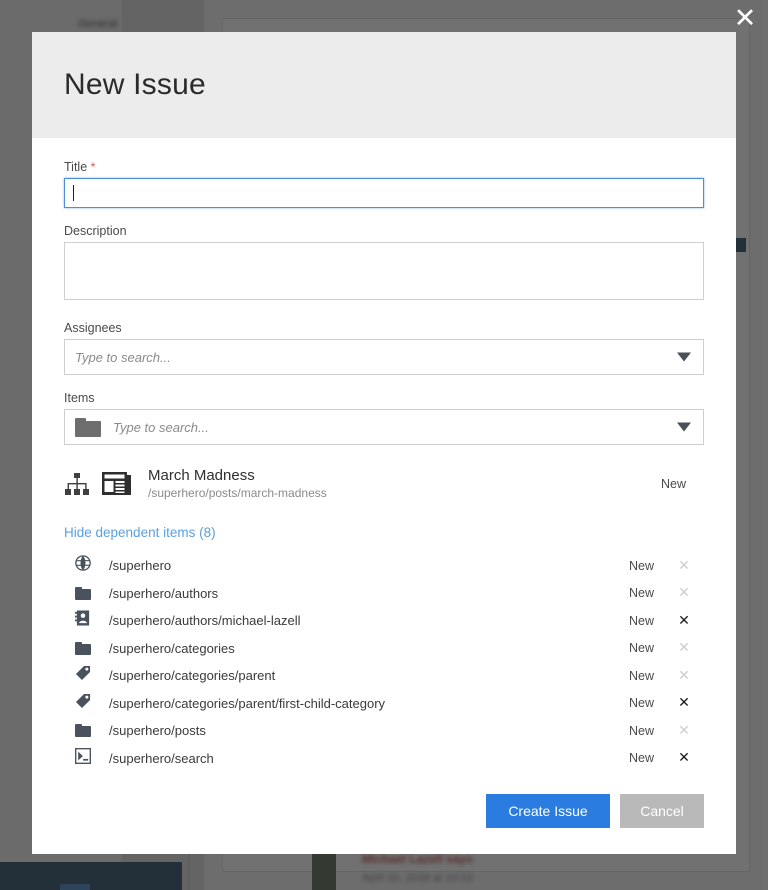  I want to click on title-label: Title *, so click(384, 167).